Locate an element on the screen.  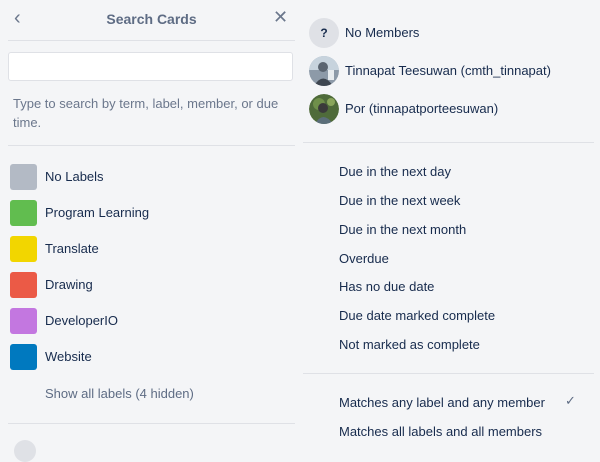
checkmark-icon: ✓ is located at coordinates (570, 400).